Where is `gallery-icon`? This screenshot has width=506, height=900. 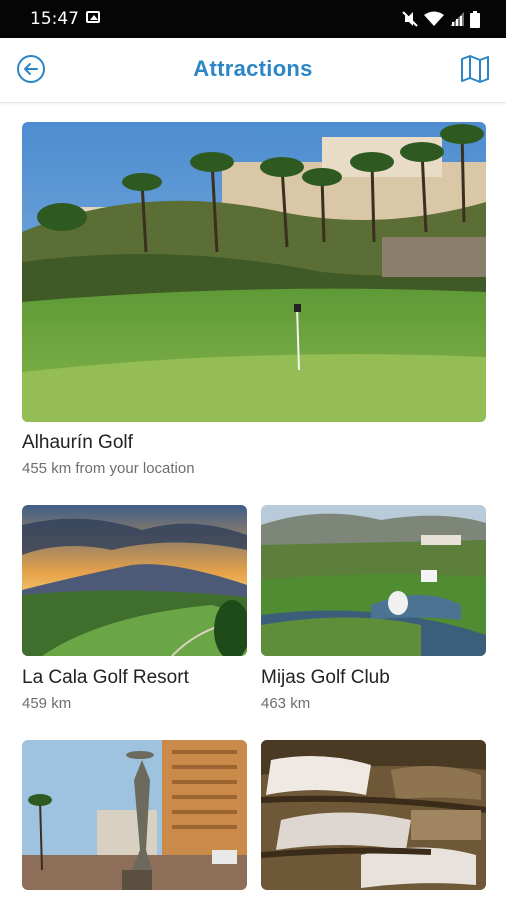 gallery-icon is located at coordinates (93, 17).